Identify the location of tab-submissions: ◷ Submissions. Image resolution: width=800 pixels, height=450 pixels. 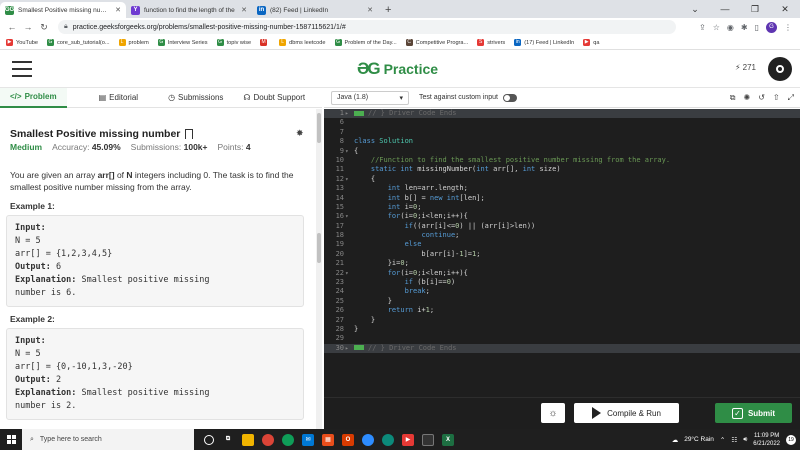
(195, 98).